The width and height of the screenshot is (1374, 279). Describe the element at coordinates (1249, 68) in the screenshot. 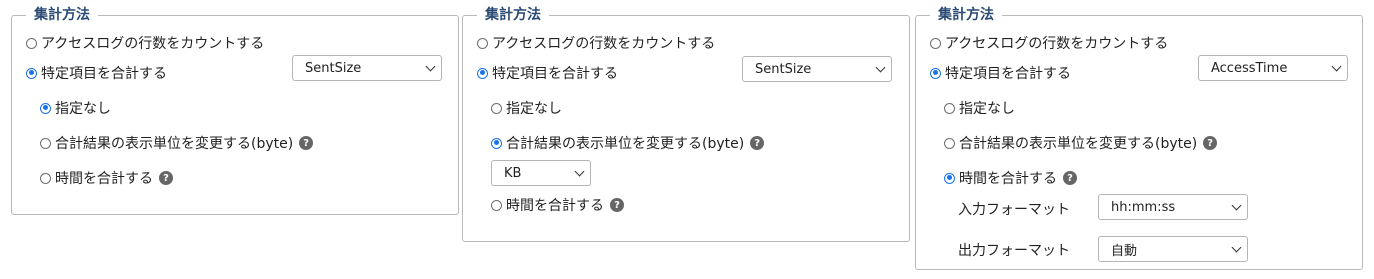

I see `select-value: AccessTime` at that location.